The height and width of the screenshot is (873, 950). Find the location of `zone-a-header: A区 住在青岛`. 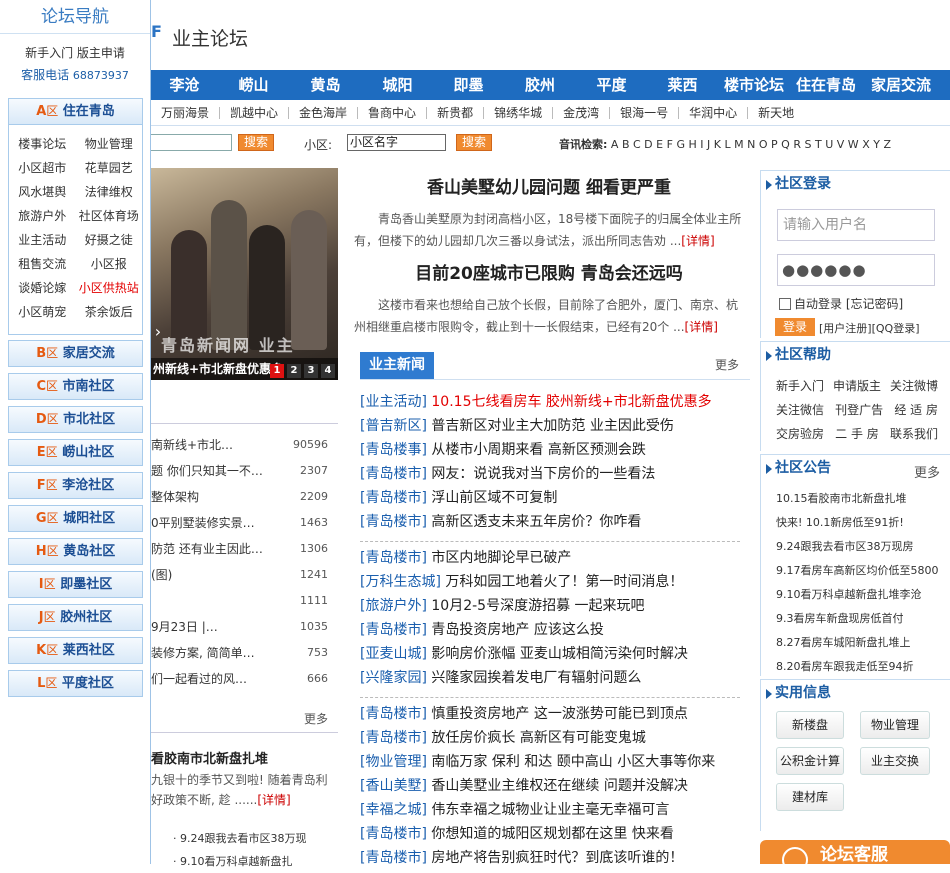

zone-a-header: A区 住在青岛 is located at coordinates (75, 111).